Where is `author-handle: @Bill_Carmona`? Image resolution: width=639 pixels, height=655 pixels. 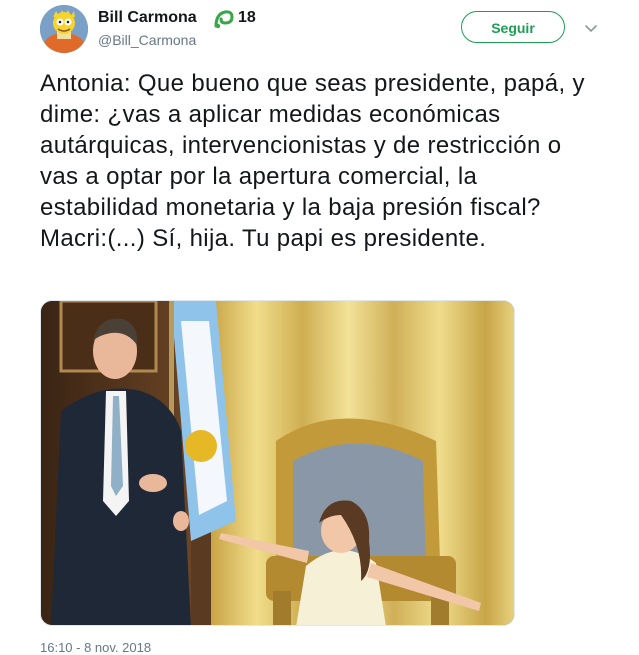 author-handle: @Bill_Carmona is located at coordinates (147, 40).